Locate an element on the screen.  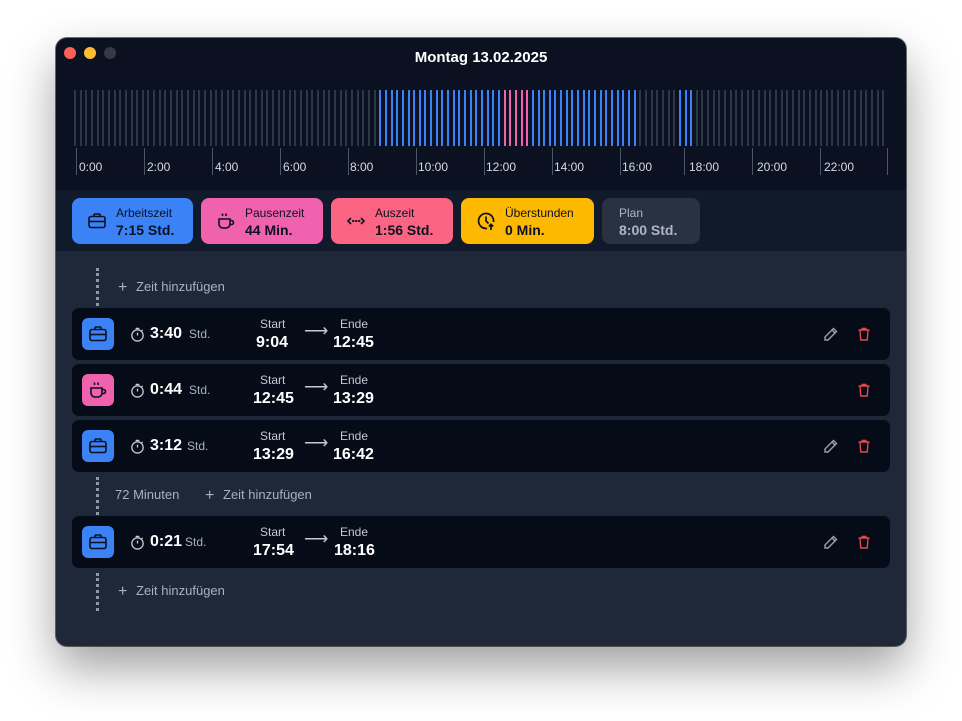
time-entry: 3:40 Std. Start 9:04 ⟶ Ende 12:45 is located at coordinates (481, 334).